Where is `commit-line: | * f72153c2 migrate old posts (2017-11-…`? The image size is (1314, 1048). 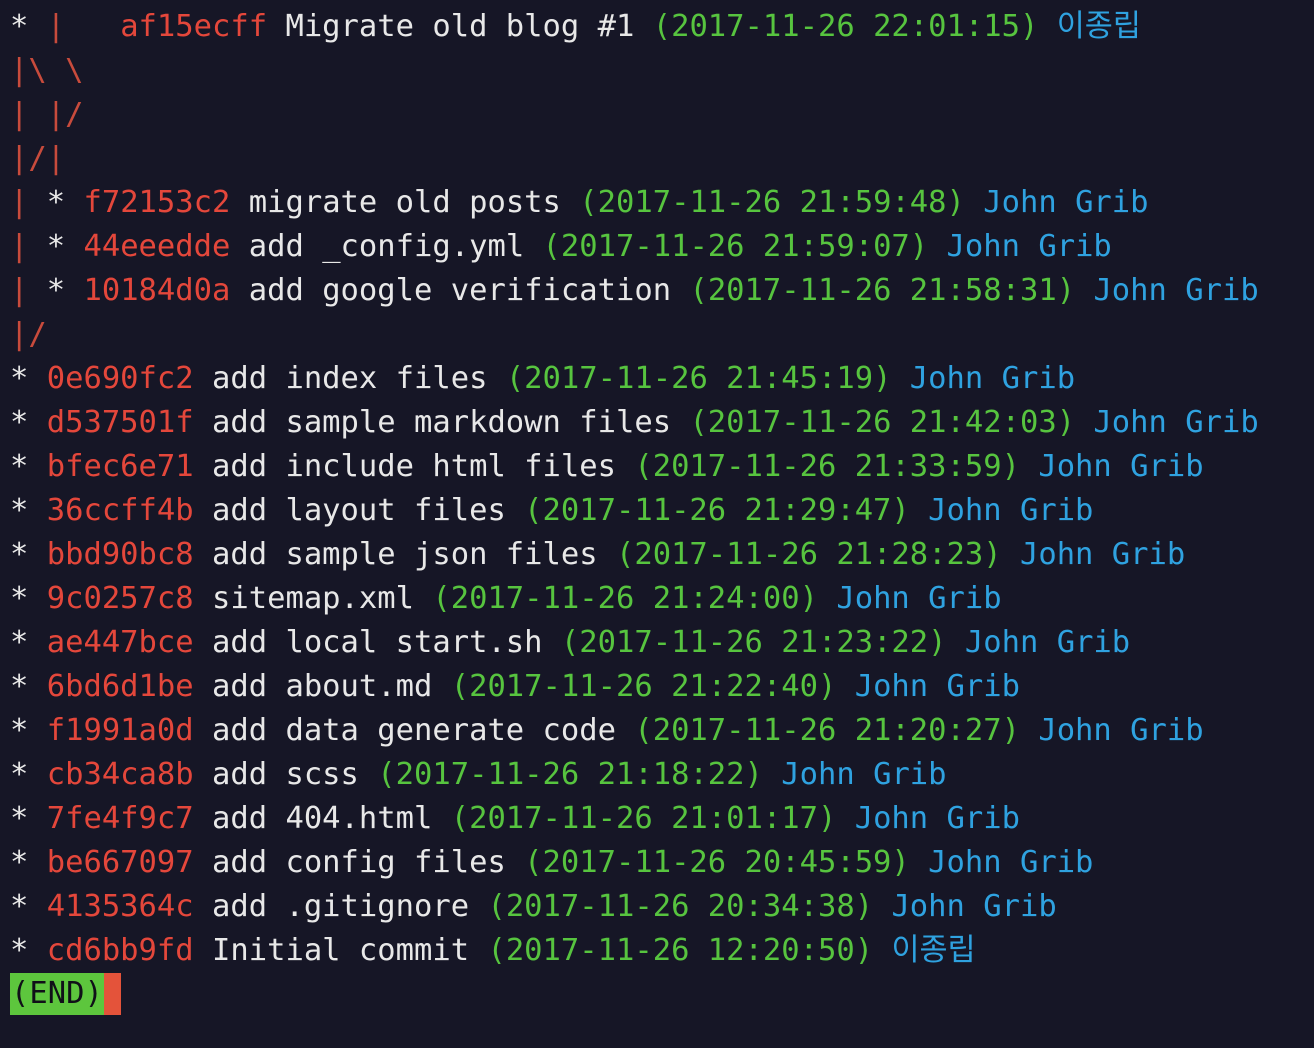 commit-line: | * f72153c2 migrate old posts (2017-11-… is located at coordinates (662, 203).